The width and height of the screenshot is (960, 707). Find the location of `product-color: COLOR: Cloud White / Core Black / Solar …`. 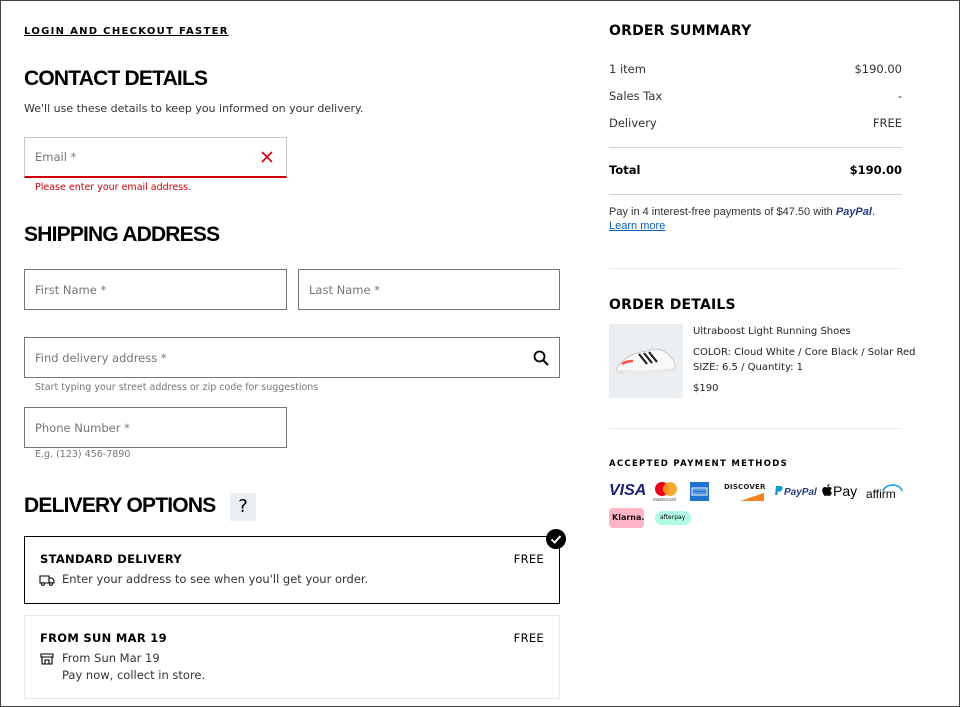

product-color: COLOR: Cloud White / Core Black / Solar … is located at coordinates (804, 352).